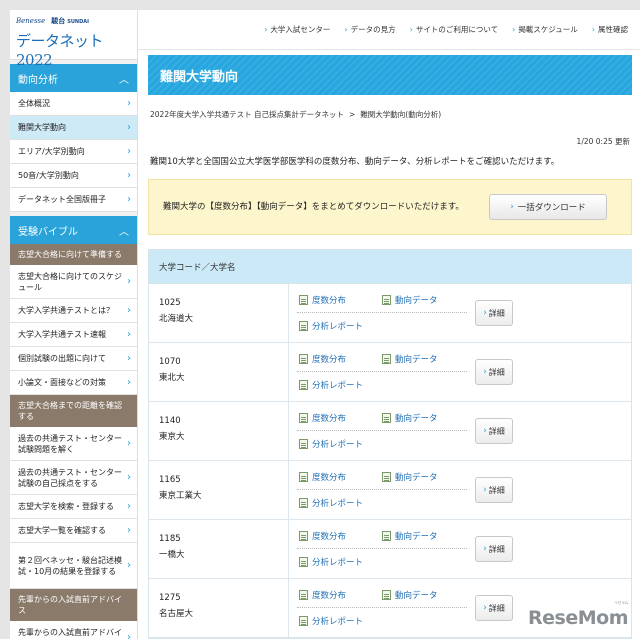  I want to click on sidebar-item-search-register: 志望大学を検索・登録する ›, so click(73, 507).